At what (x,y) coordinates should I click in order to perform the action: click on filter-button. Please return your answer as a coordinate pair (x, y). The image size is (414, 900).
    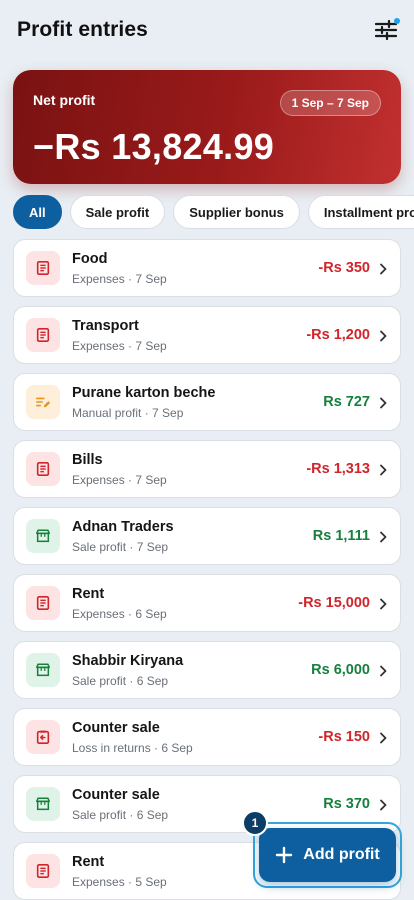
    Looking at the image, I should click on (386, 30).